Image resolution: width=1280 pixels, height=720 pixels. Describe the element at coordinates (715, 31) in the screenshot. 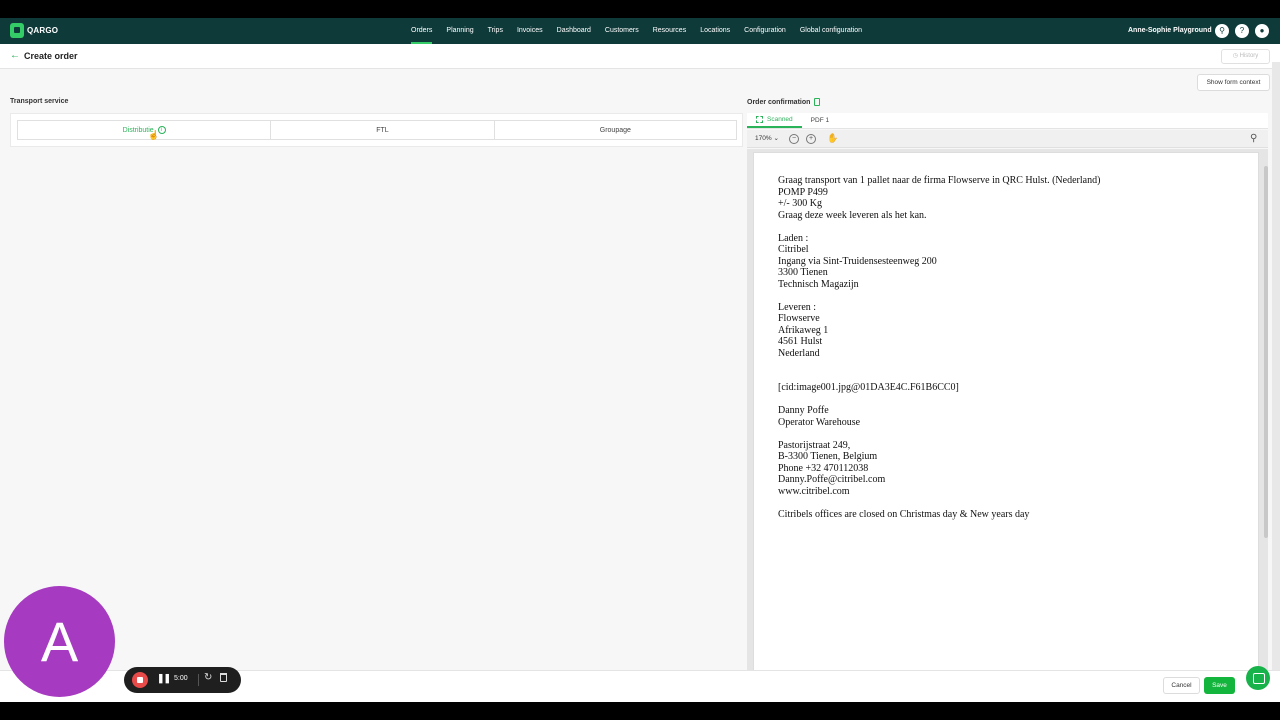

I see `nav-item-locations: Locations` at that location.